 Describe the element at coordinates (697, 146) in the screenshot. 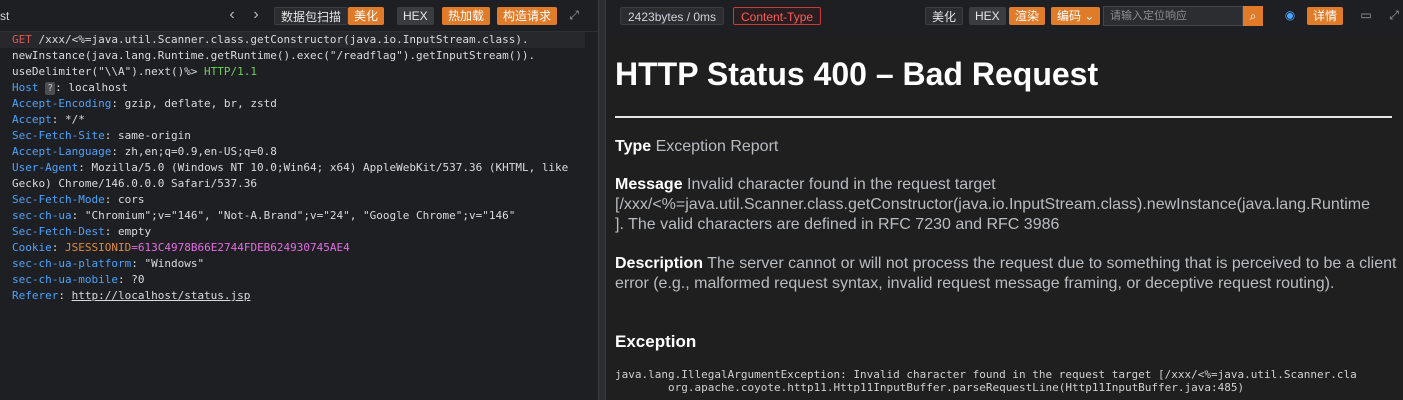

I see `type-paragraph: Type Exception Report` at that location.